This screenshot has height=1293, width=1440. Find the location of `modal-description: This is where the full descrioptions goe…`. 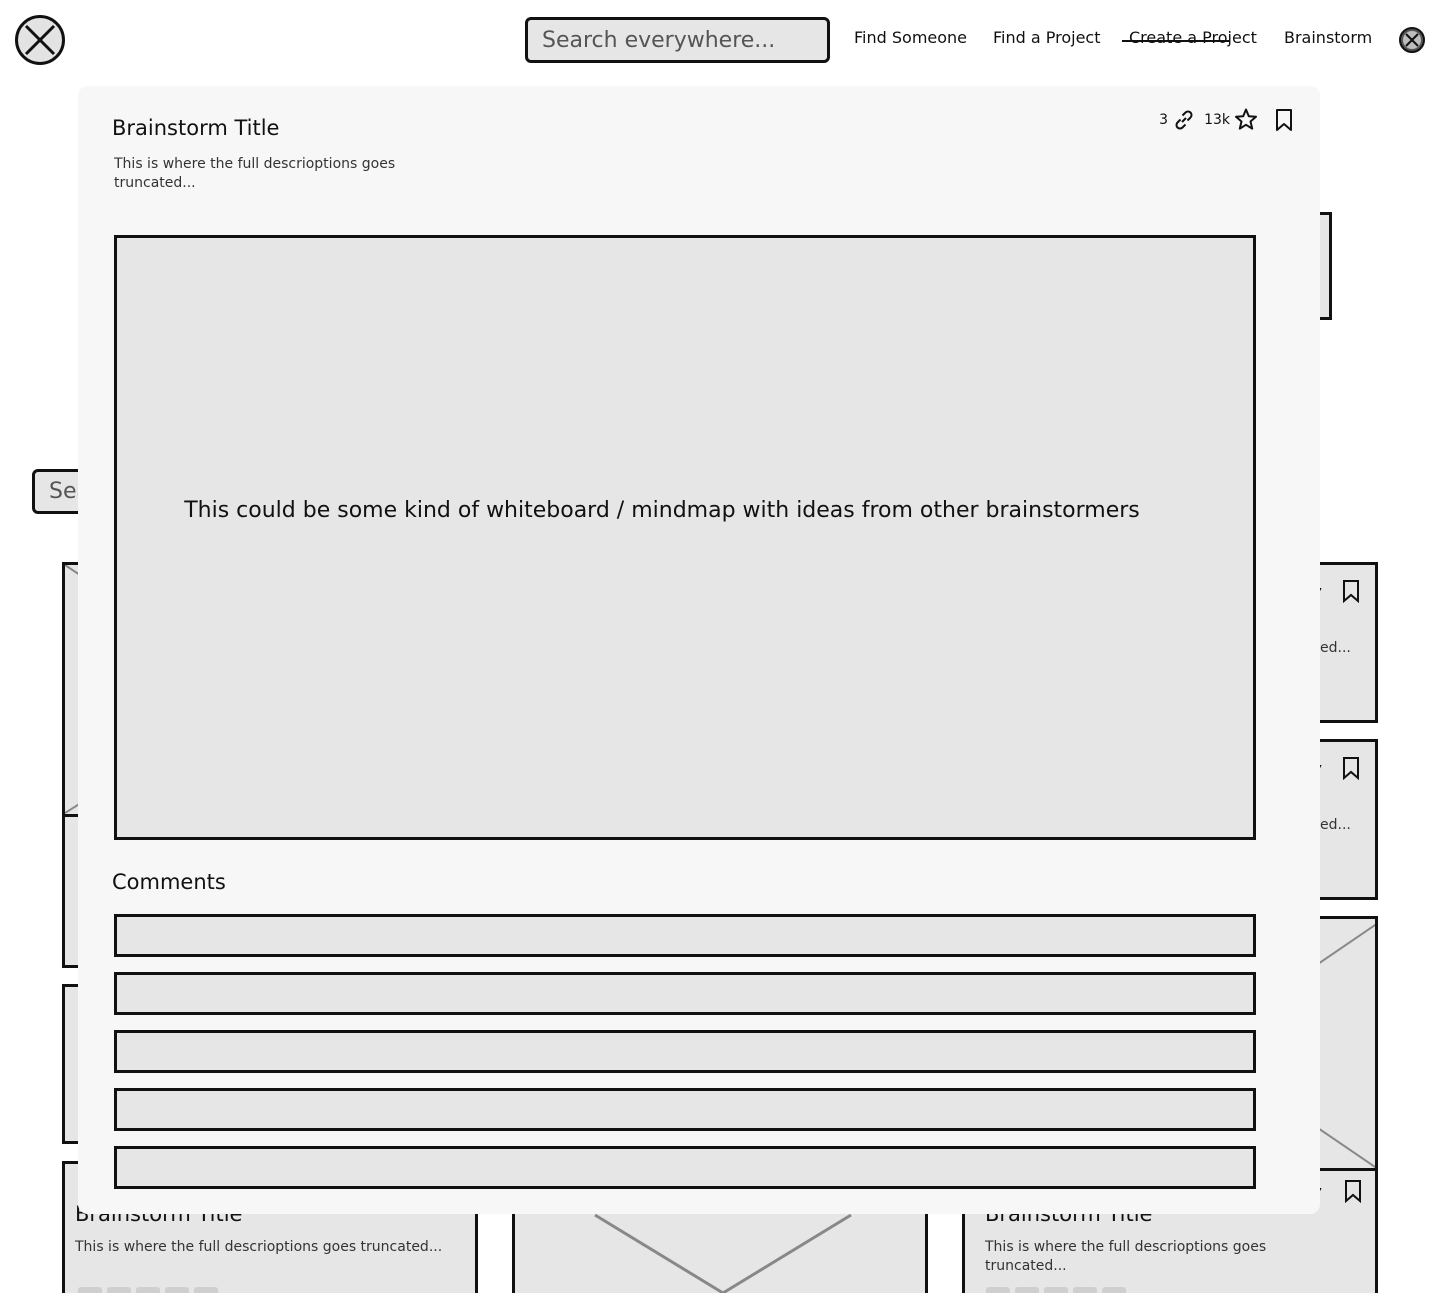

modal-description: This is where the full descrioptions goe… is located at coordinates (255, 173).